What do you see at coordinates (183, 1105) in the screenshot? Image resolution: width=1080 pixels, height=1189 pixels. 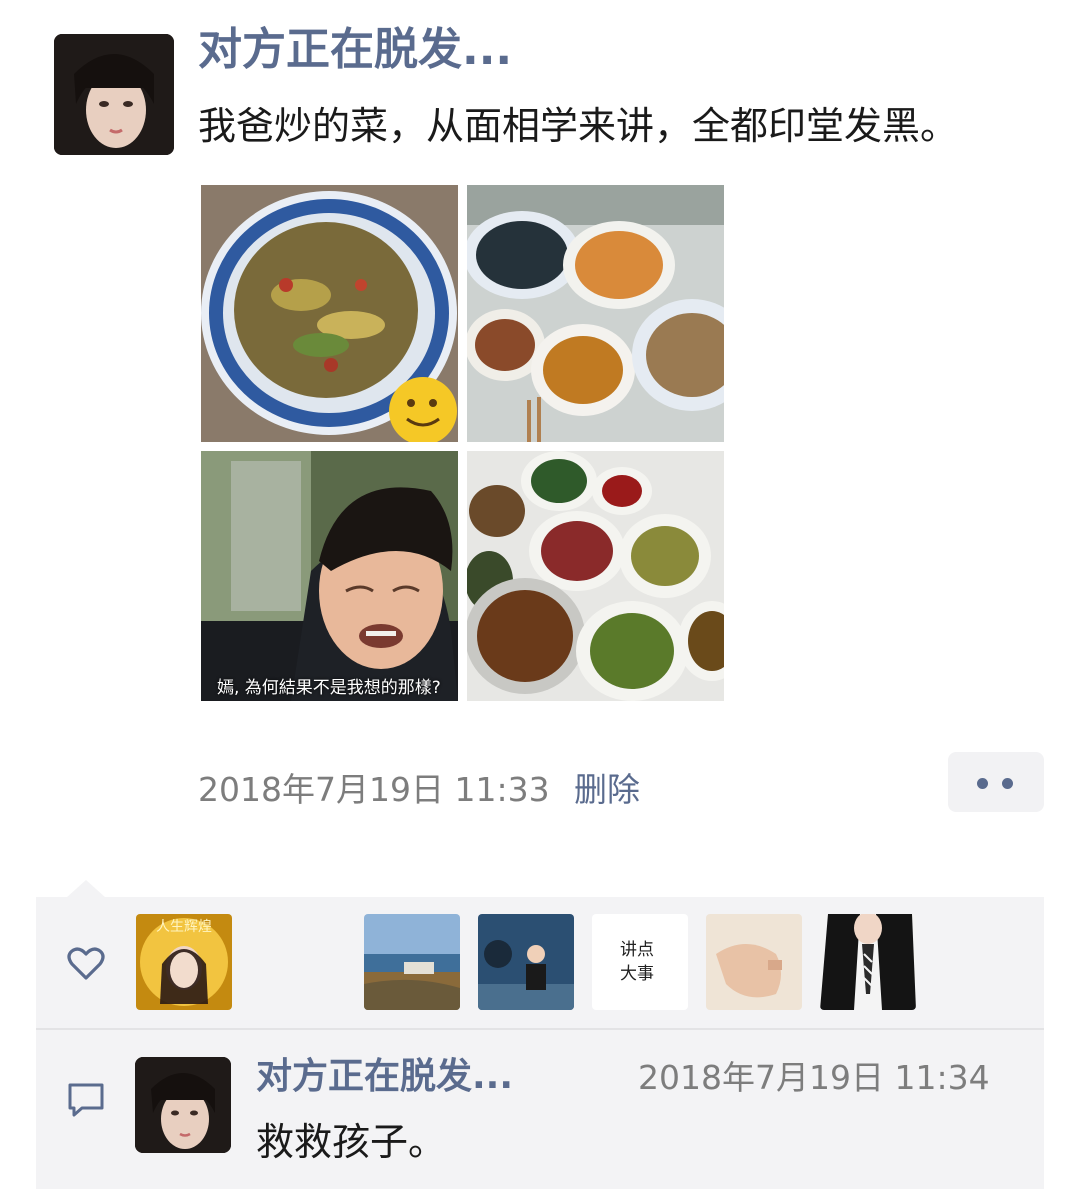 I see `commenter-avatar` at bounding box center [183, 1105].